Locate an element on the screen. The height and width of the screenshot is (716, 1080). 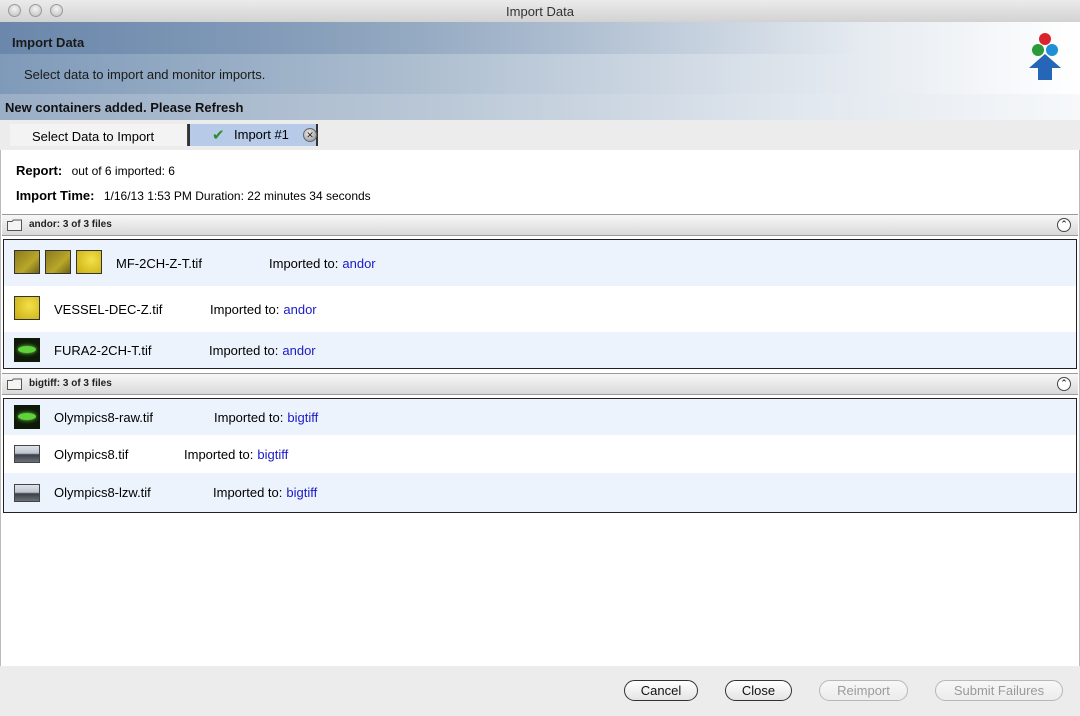
tab-select-data-label: Select Data to Import is located at coordinates (93, 136).